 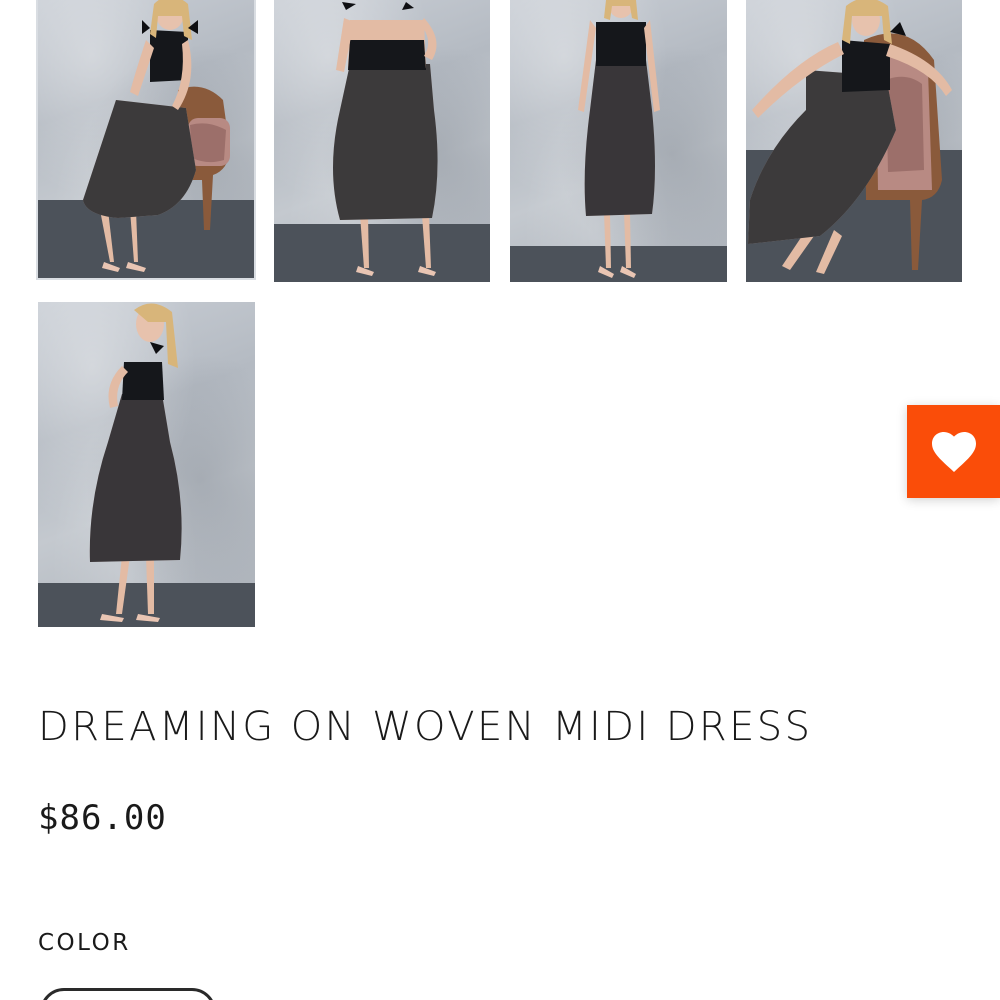 I want to click on product-photo-standing-profile, so click(x=135, y=462).